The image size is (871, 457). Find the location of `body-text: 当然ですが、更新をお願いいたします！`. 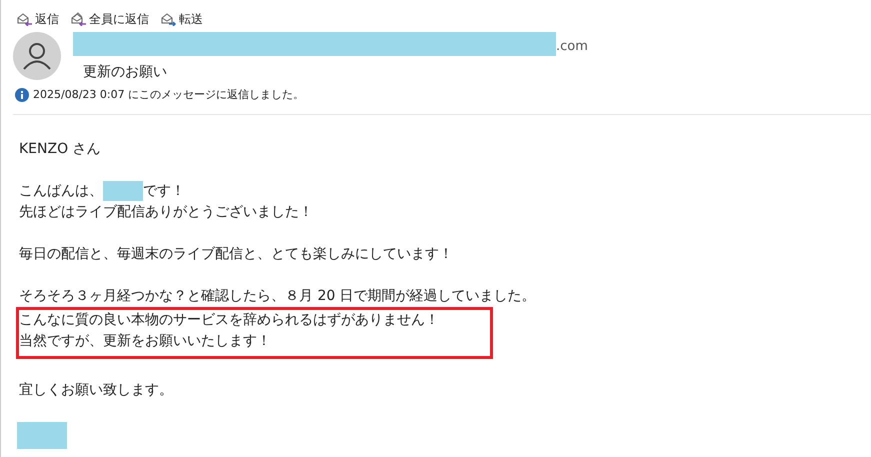

body-text: 当然ですが、更新をお願いいたします！ is located at coordinates (145, 341).